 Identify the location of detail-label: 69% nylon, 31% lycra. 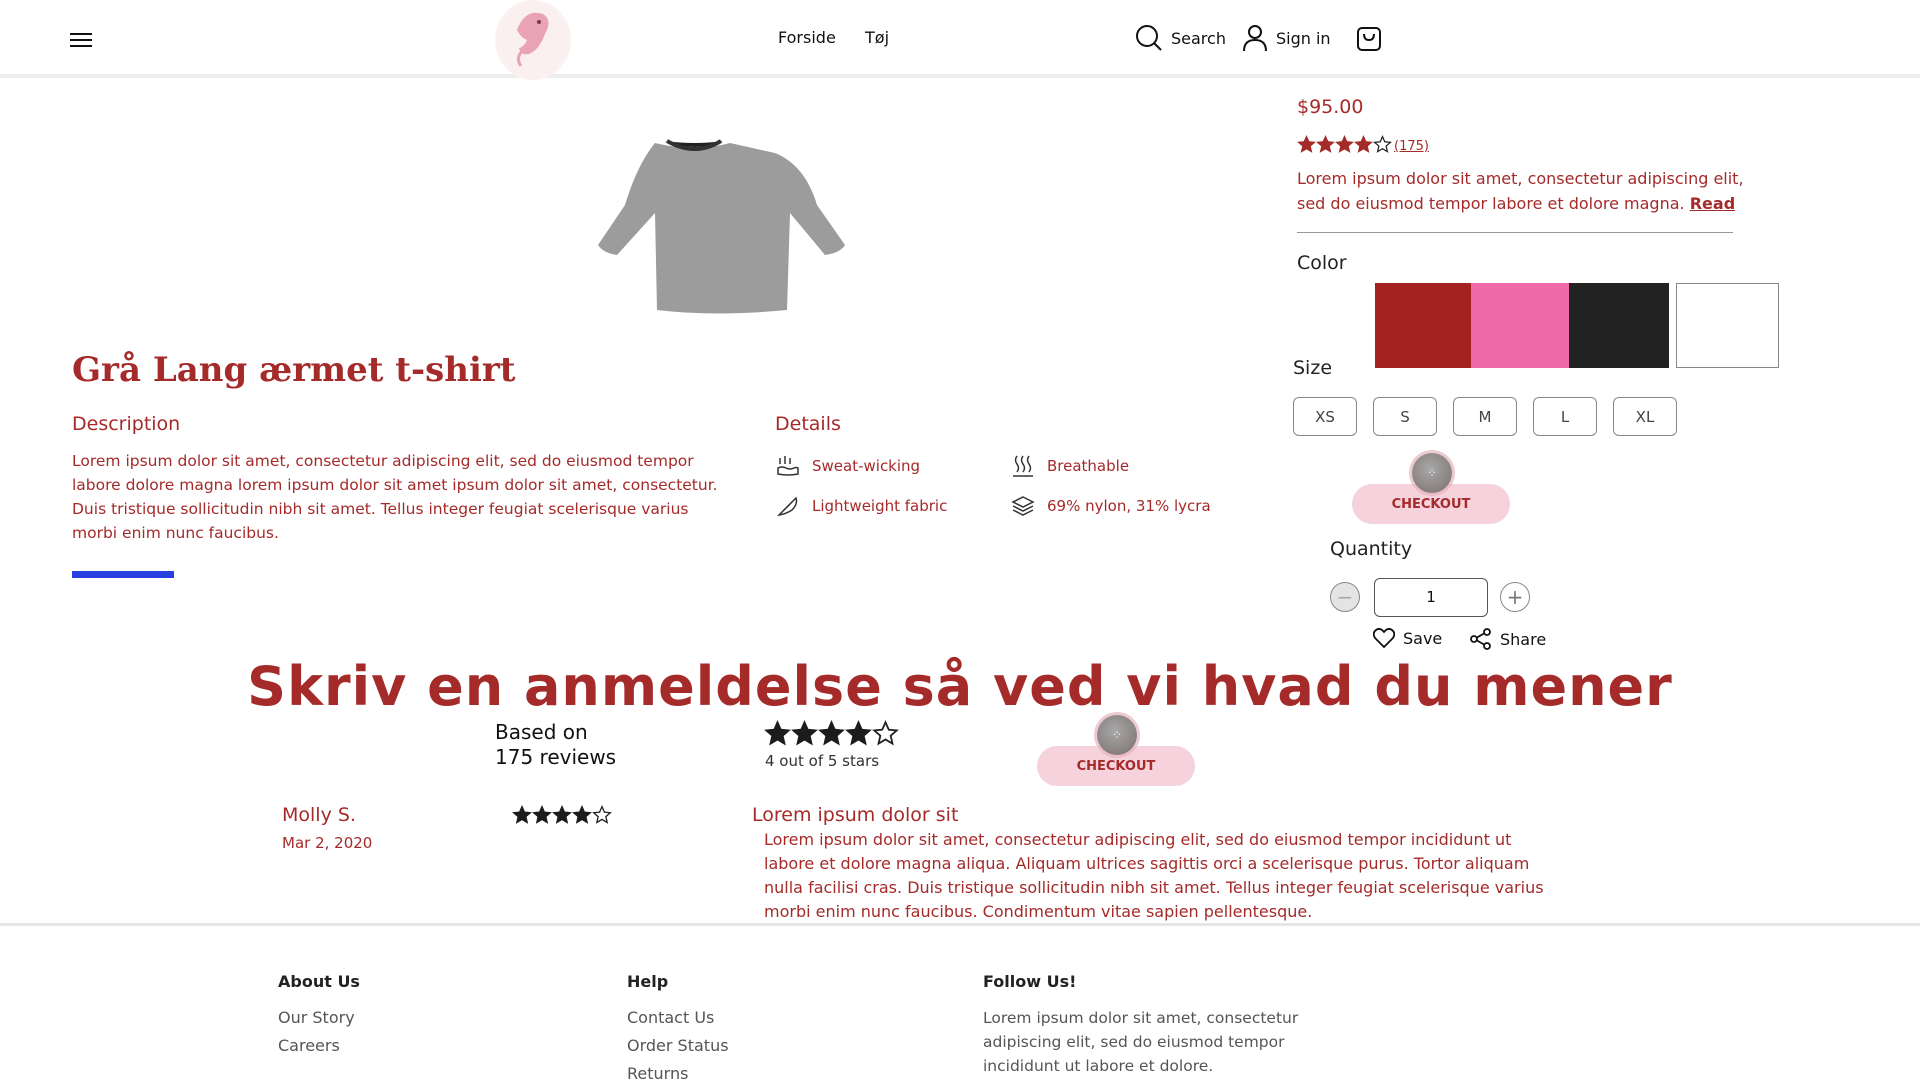
(1129, 506).